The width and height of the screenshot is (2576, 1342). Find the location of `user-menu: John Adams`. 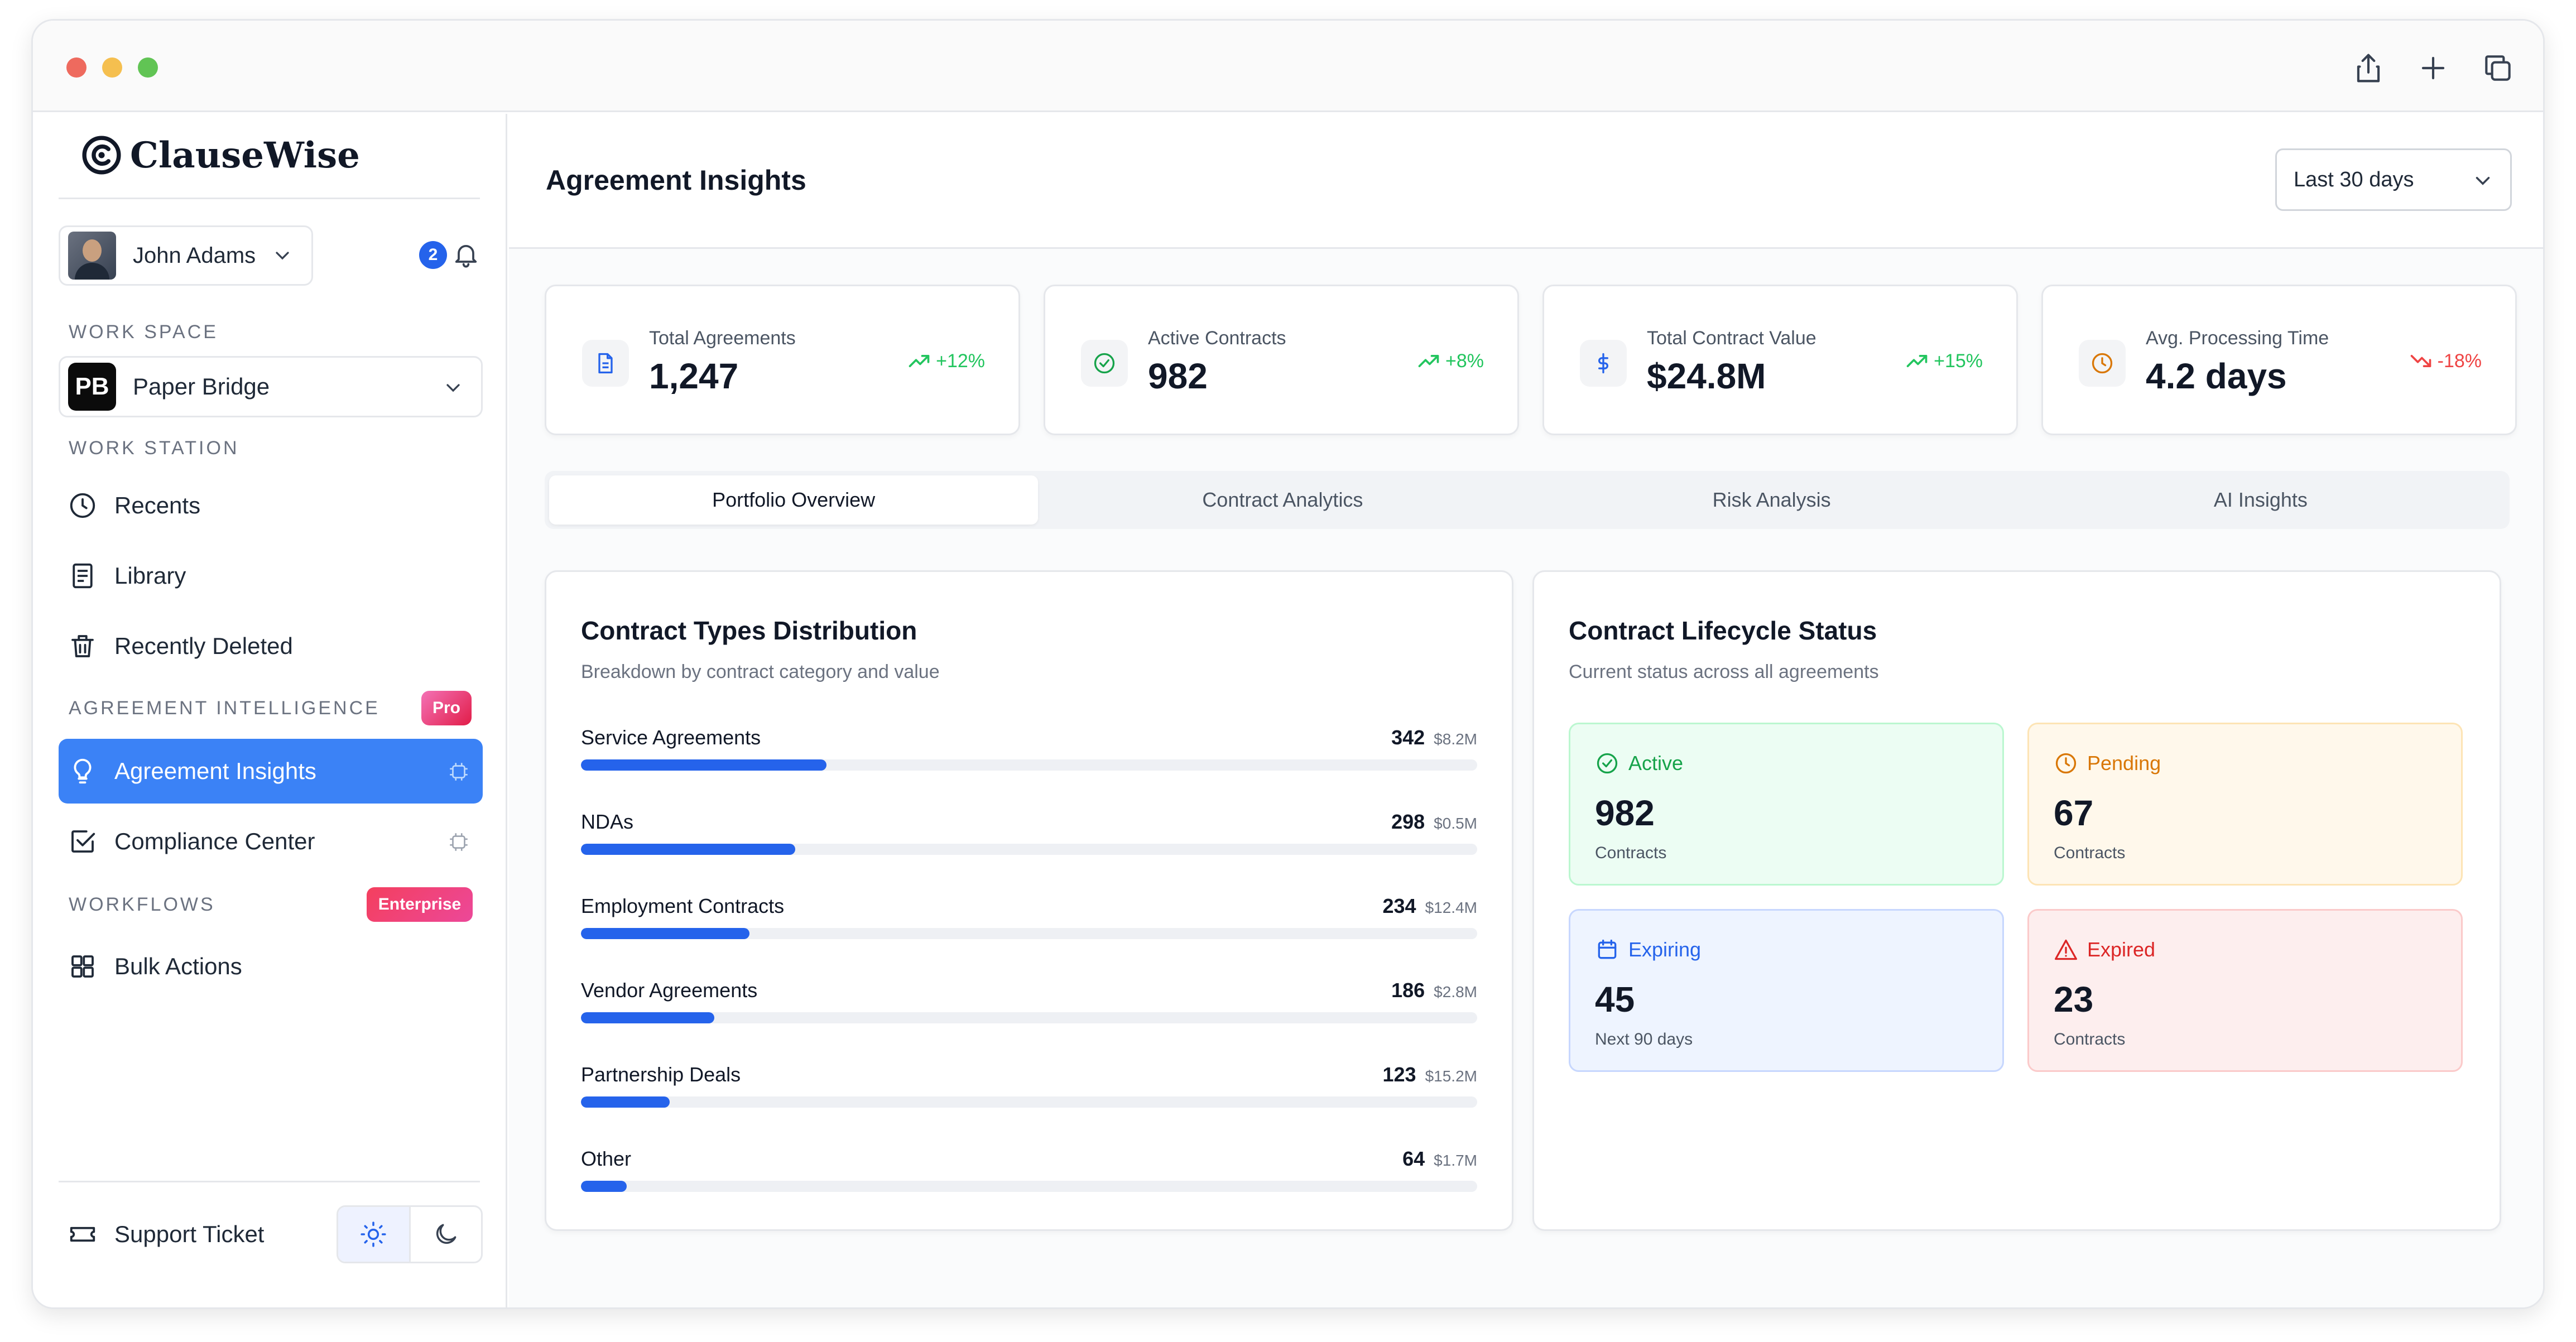

user-menu: John Adams is located at coordinates (186, 256).